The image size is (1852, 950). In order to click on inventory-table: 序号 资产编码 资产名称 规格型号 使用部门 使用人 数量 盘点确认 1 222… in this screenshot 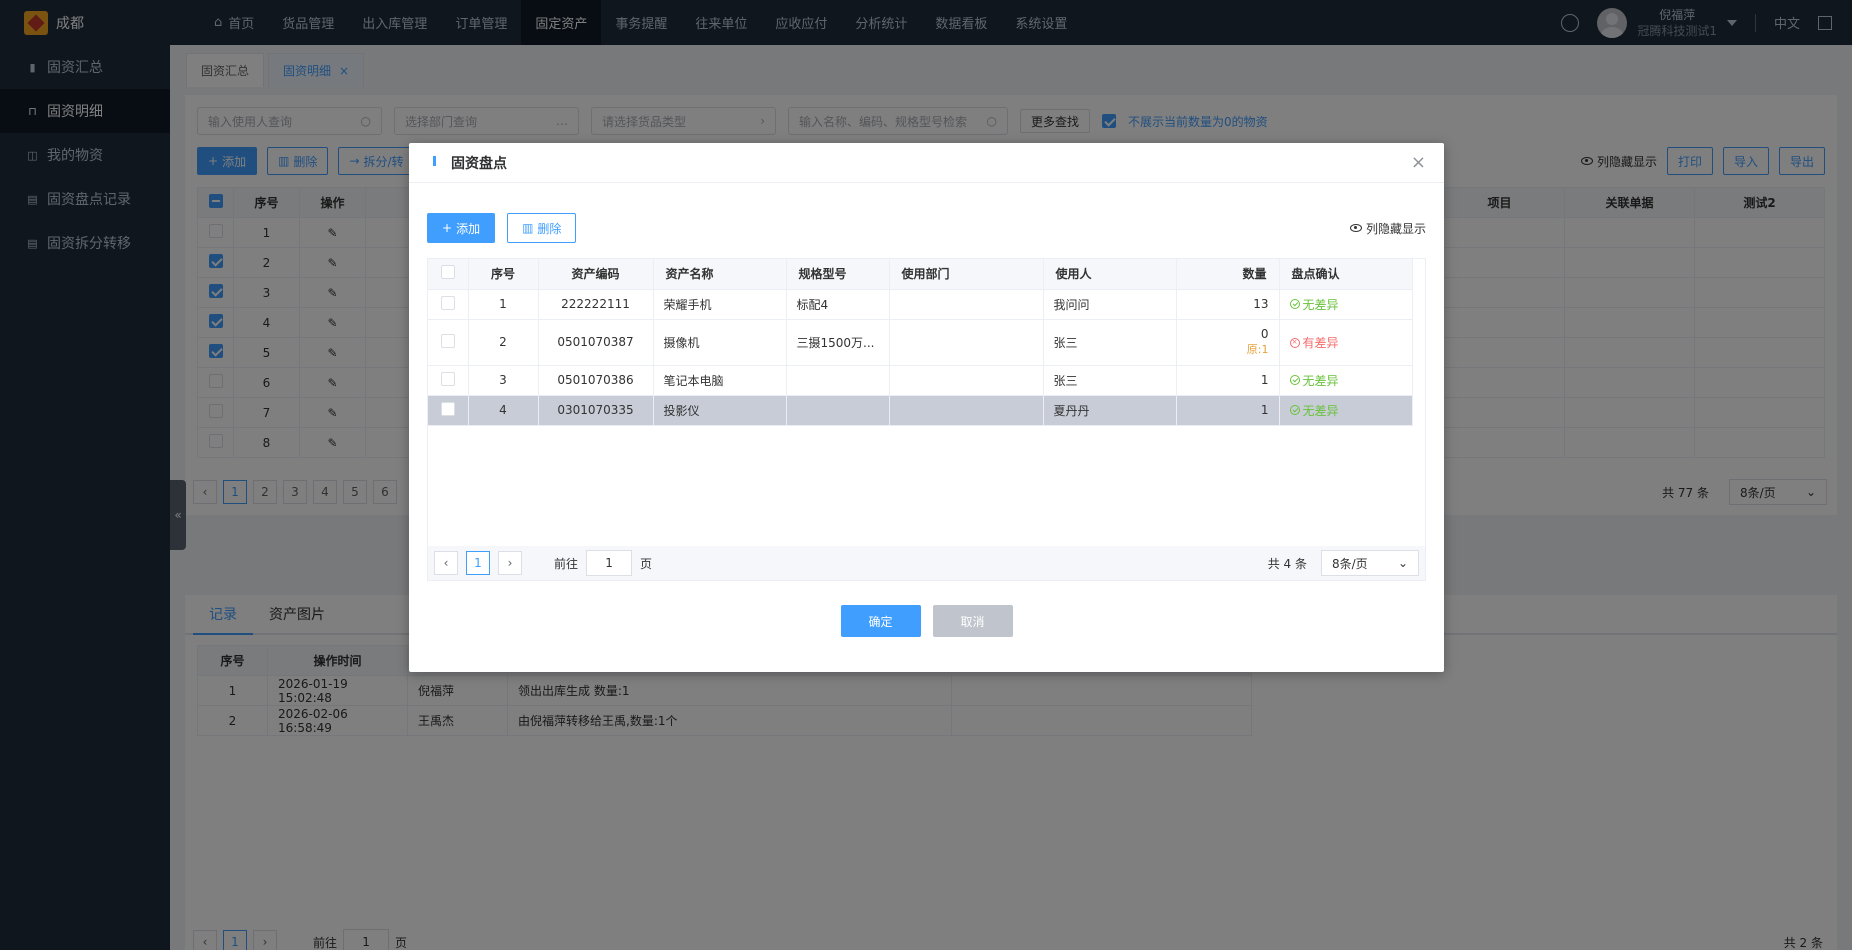, I will do `click(920, 342)`.